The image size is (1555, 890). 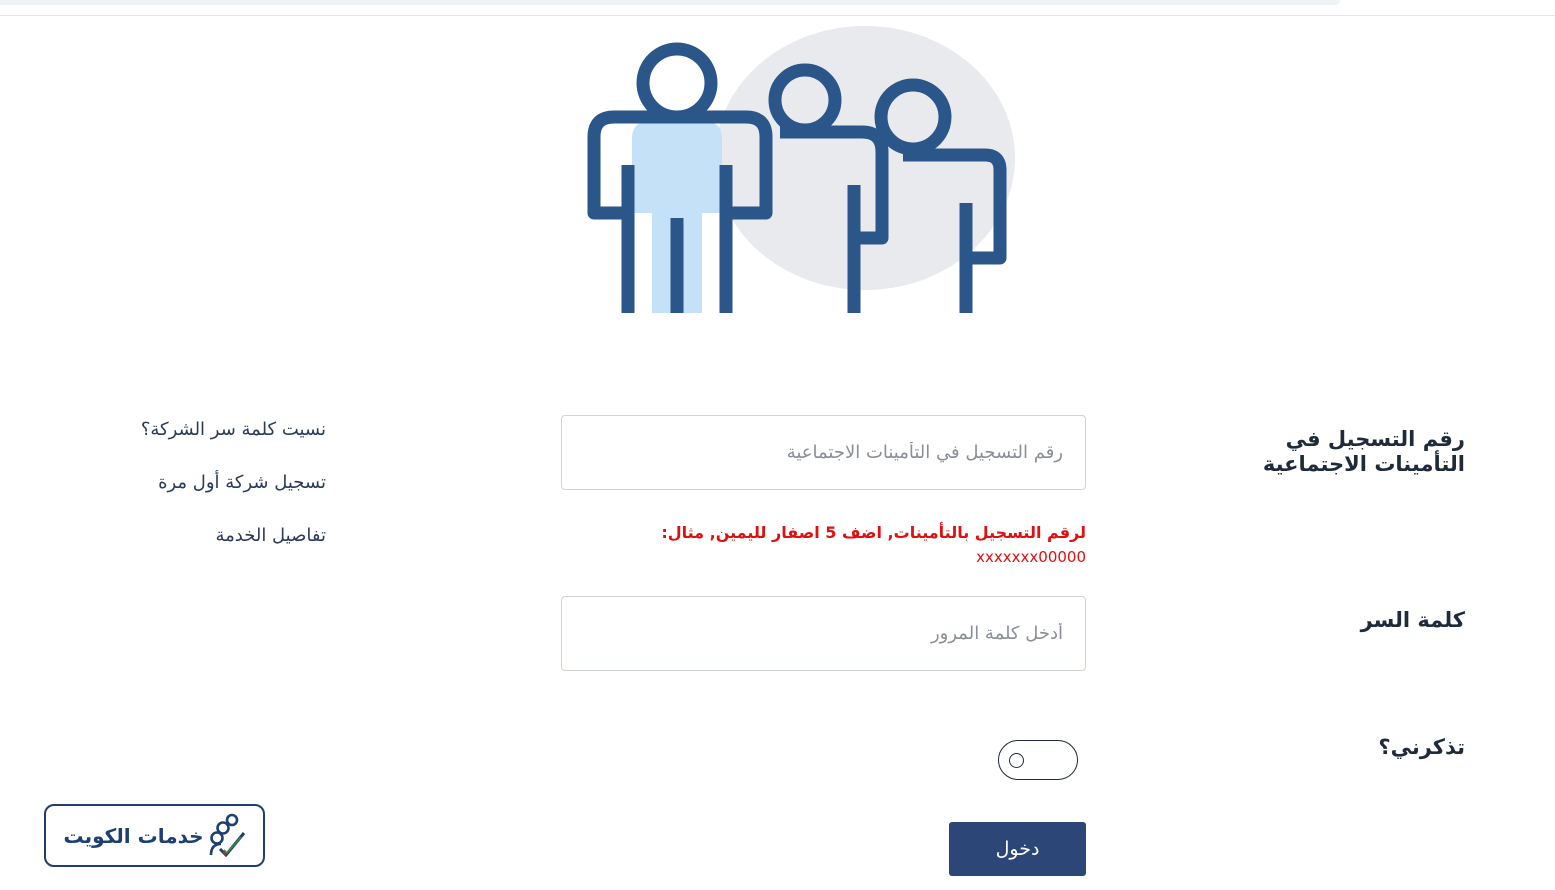 I want to click on remember-toggle, so click(x=1038, y=760).